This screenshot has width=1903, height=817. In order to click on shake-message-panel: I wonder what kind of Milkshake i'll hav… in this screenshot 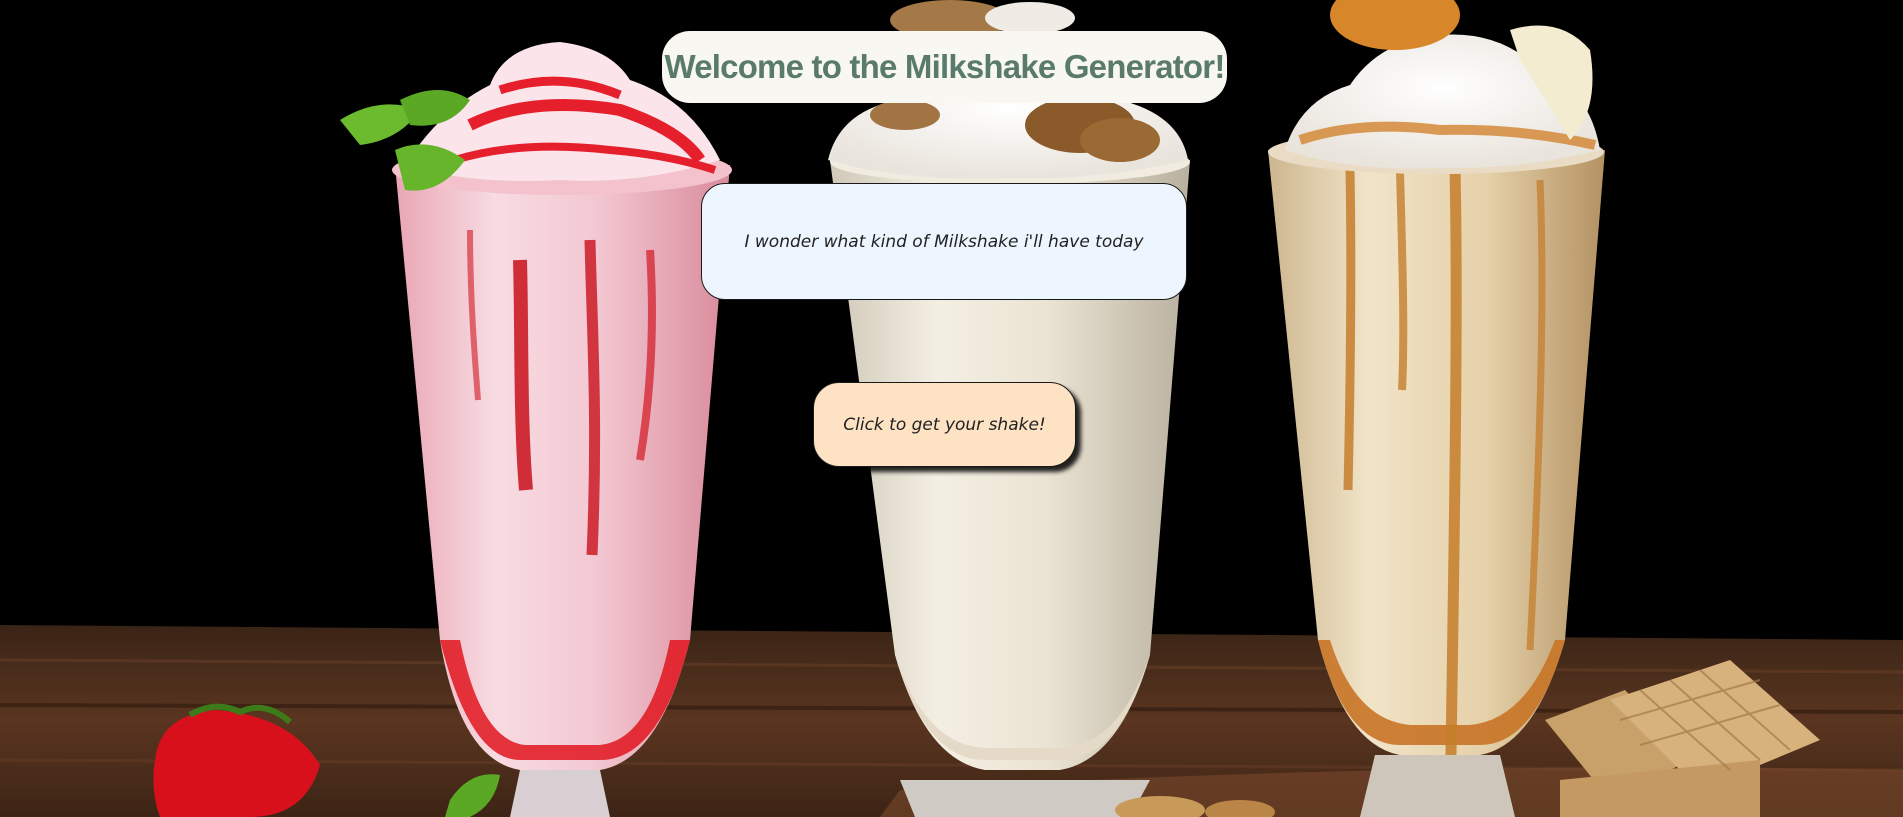, I will do `click(944, 241)`.